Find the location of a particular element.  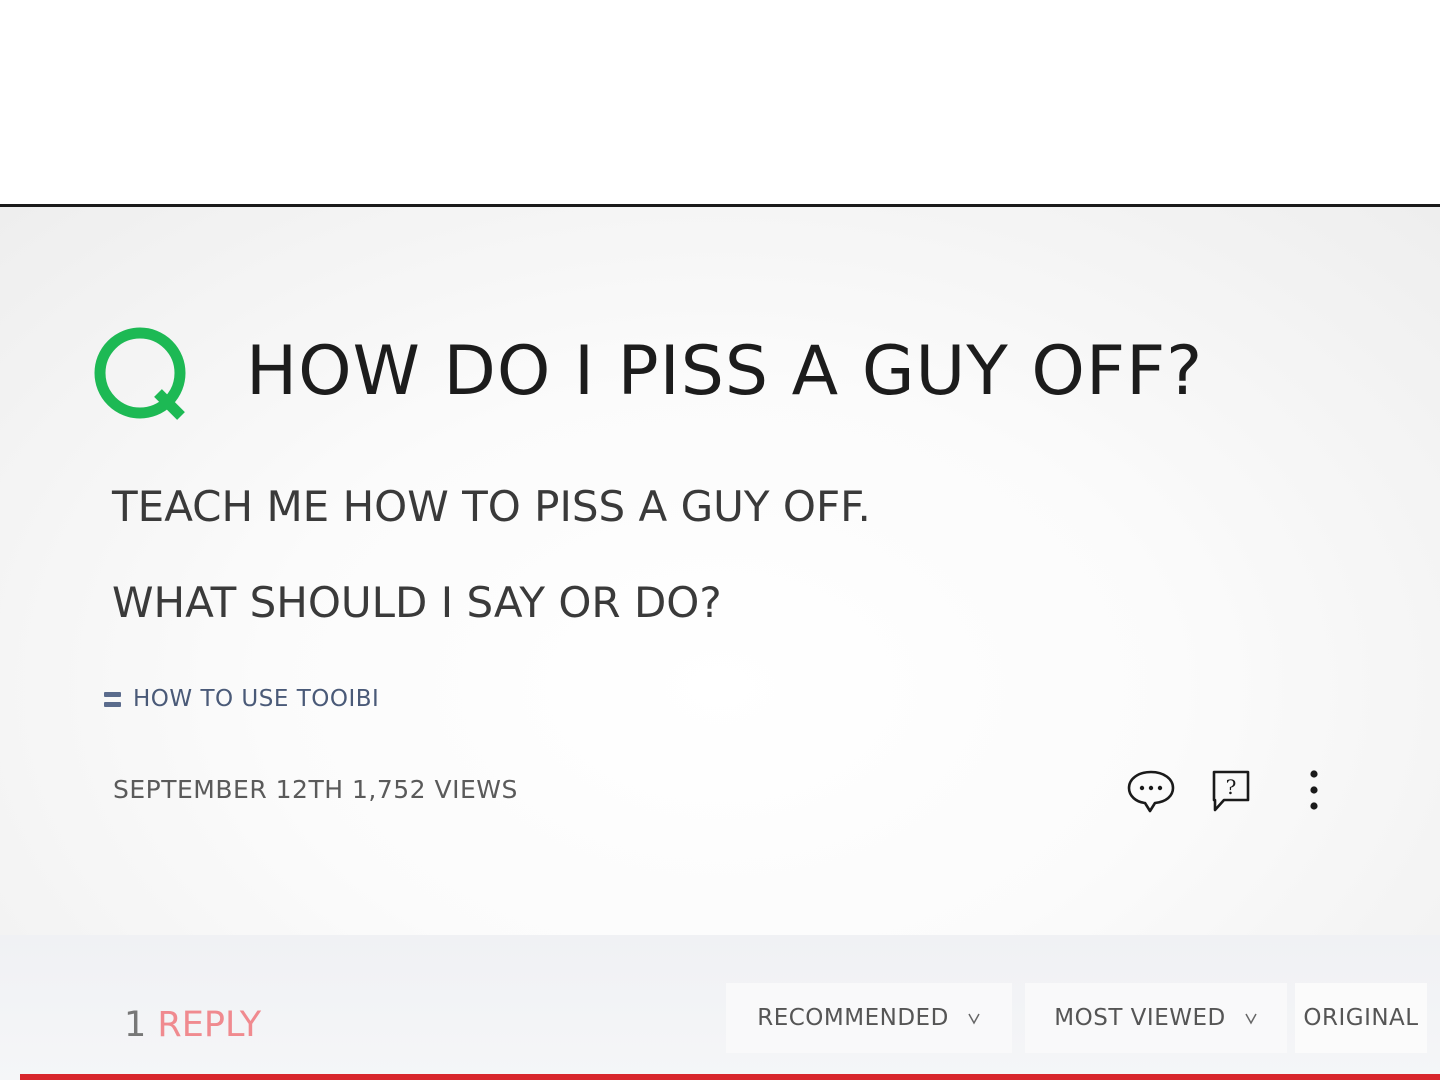

question-title: HOW DO I PISS A GUY OFF? is located at coordinates (725, 371).